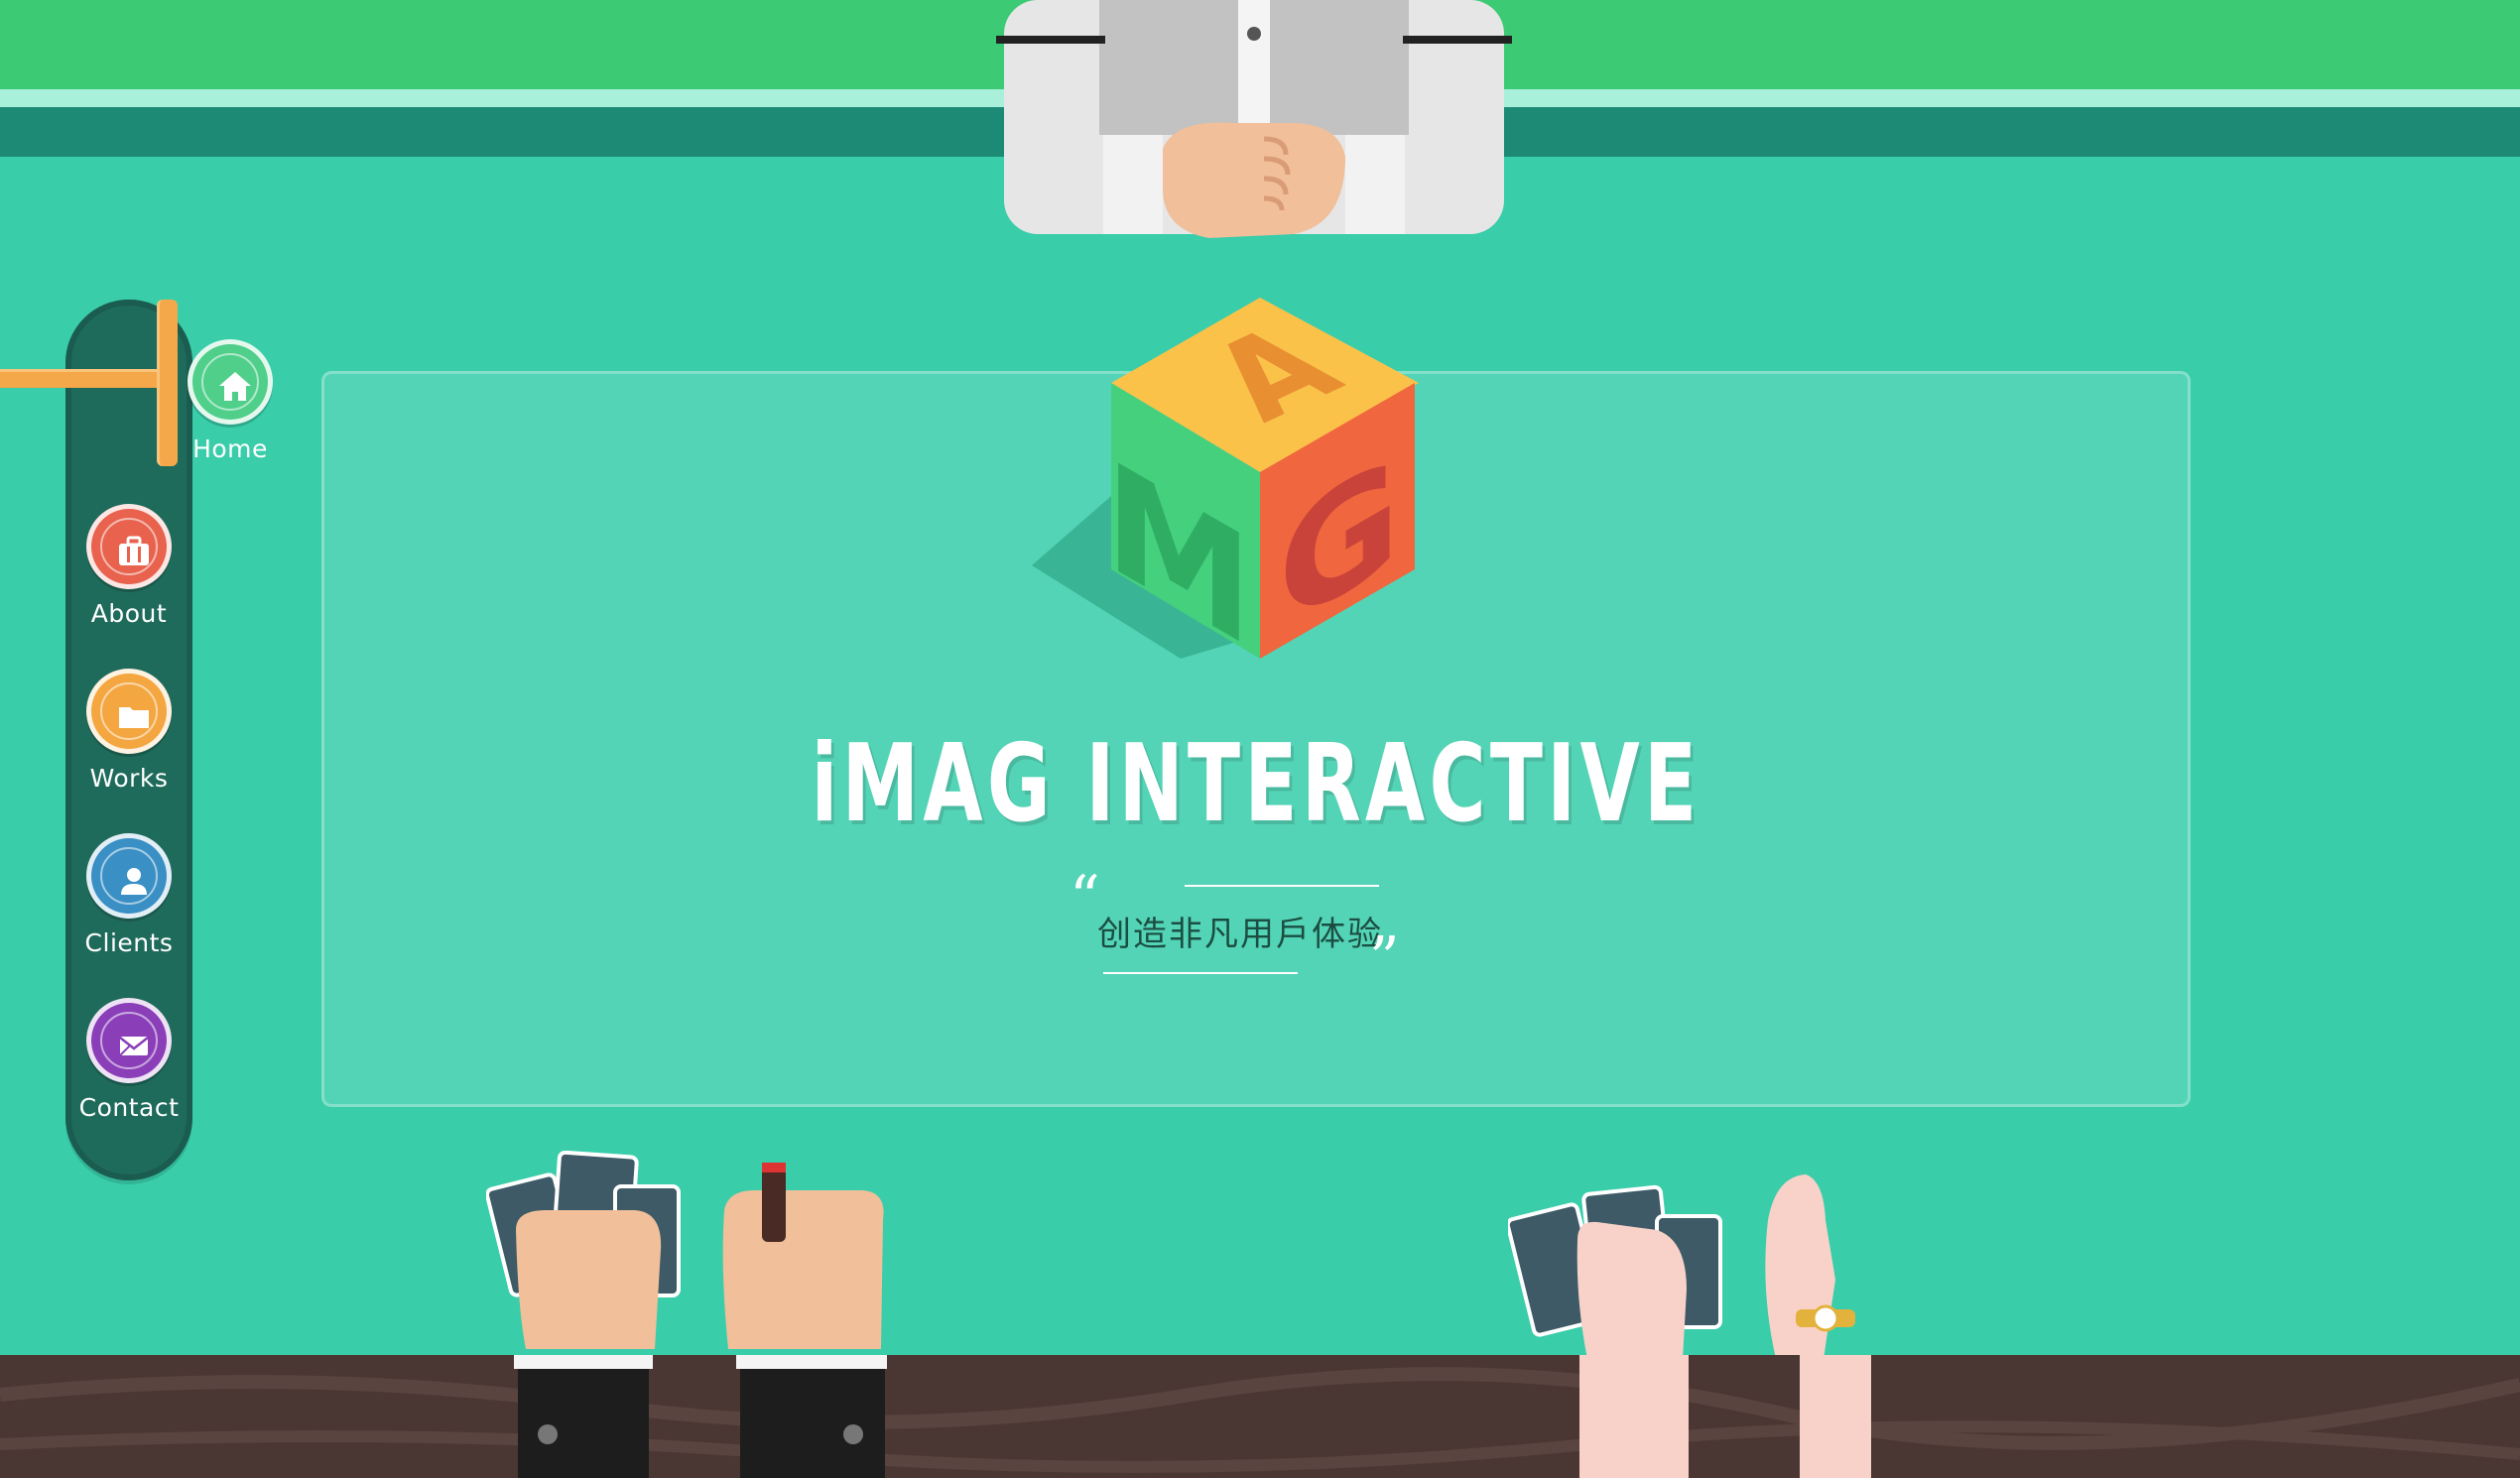 This screenshot has width=2520, height=1478. I want to click on nav-item-about: About, so click(129, 566).